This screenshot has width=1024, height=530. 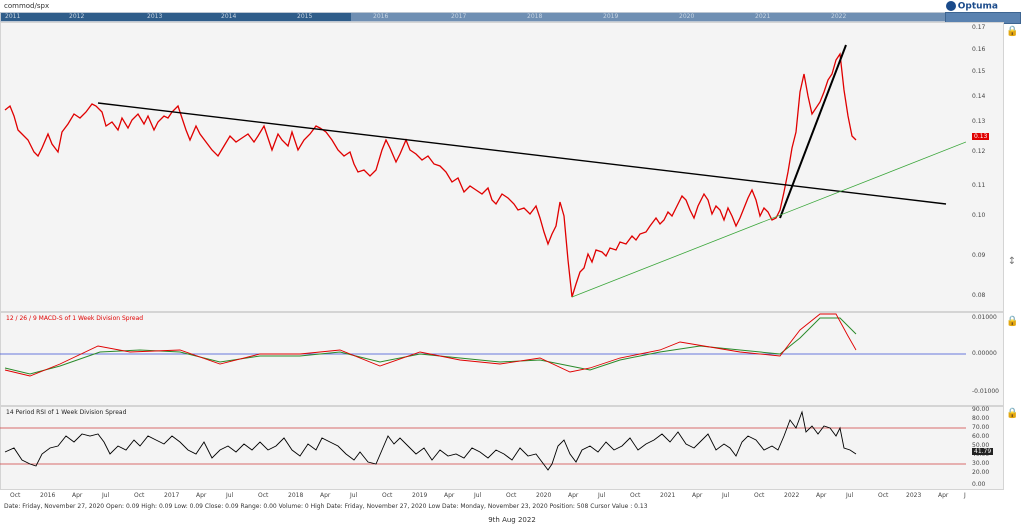 What do you see at coordinates (979, 49) in the screenshot?
I see `price-tick: 0.16` at bounding box center [979, 49].